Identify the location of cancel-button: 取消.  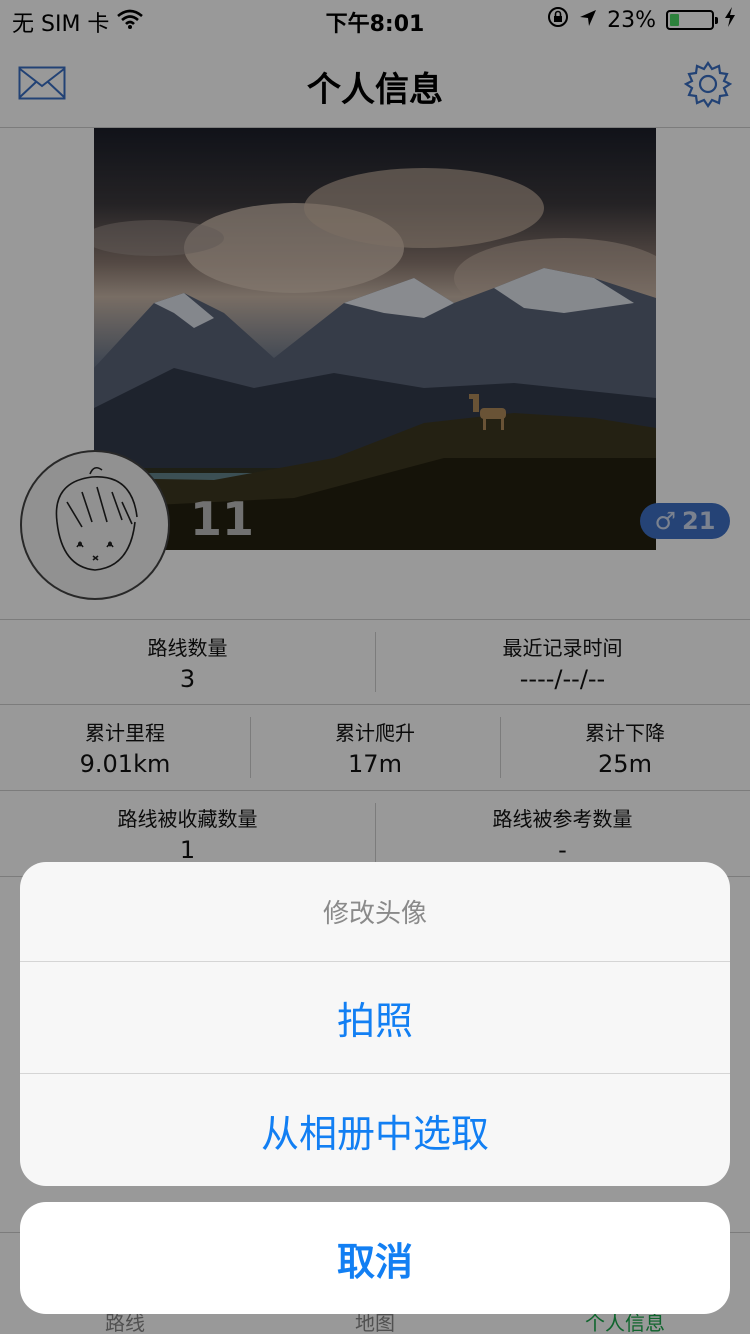
(375, 1258).